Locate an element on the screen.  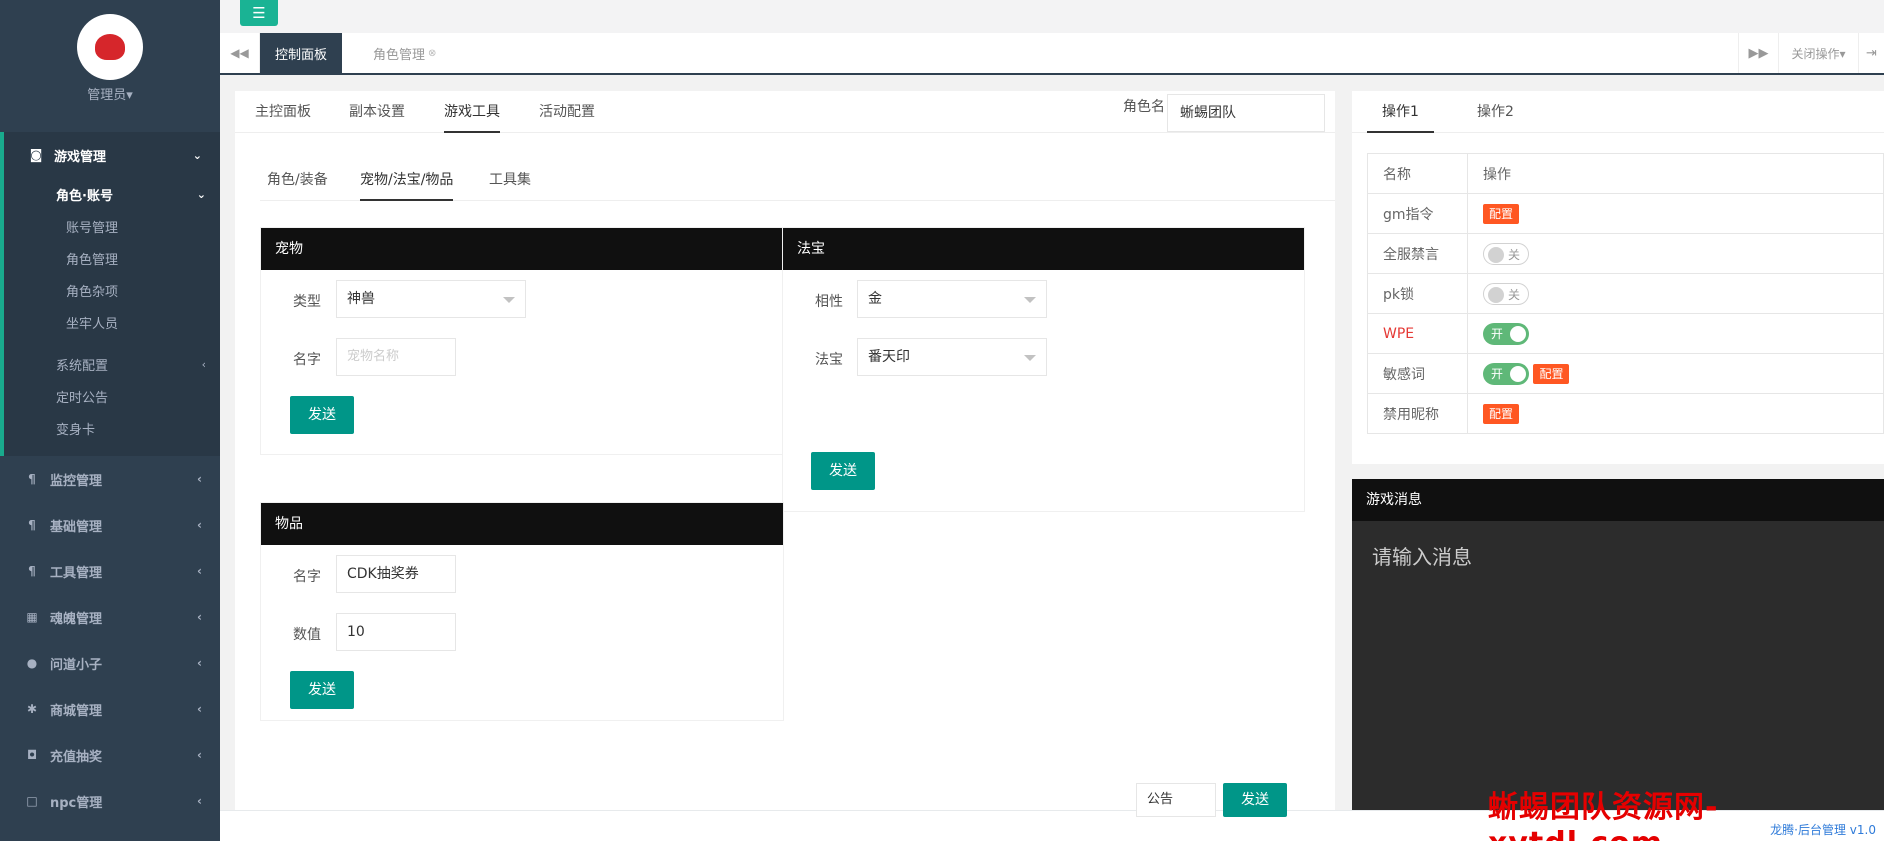
close-icon: ⊗ is located at coordinates (432, 53).